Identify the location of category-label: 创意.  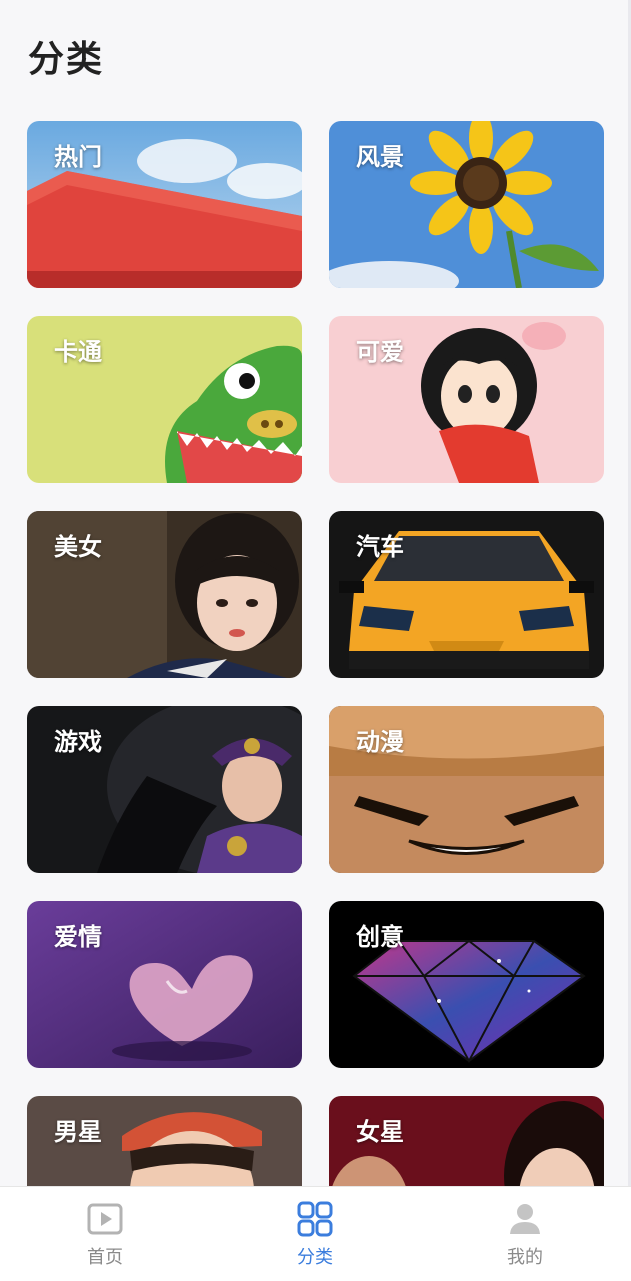
(380, 937).